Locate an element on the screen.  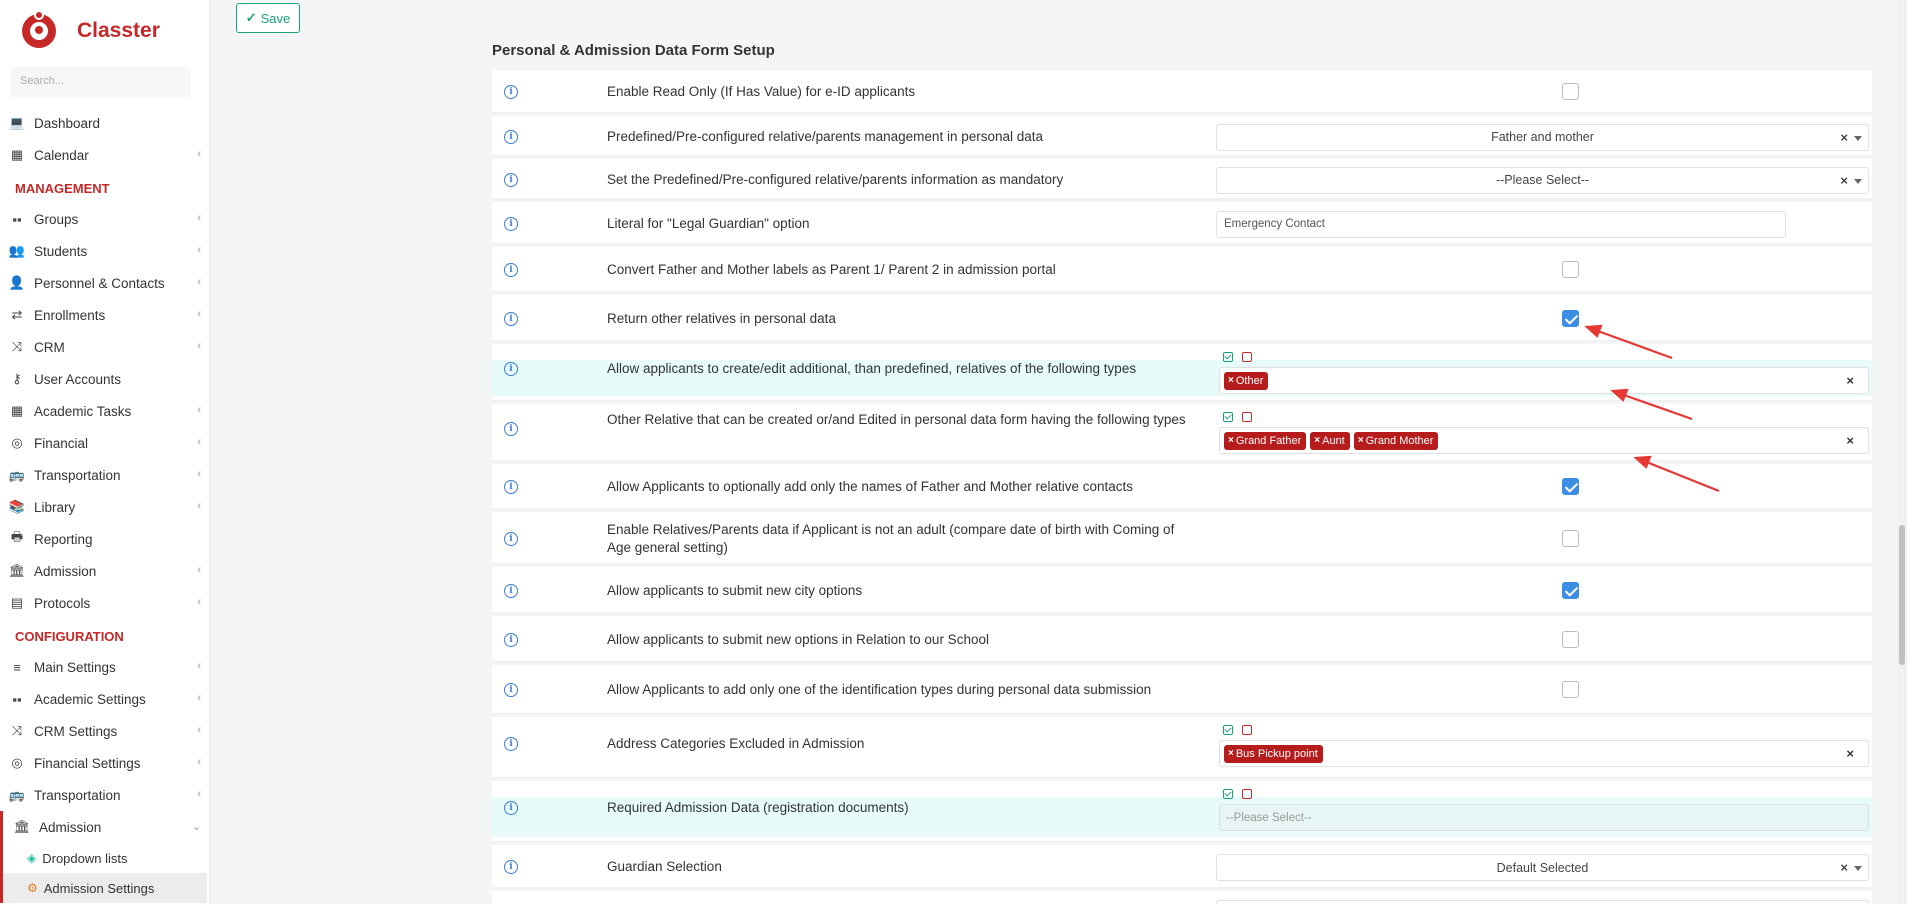
groups-icon: ▪▪ is located at coordinates (17, 219).